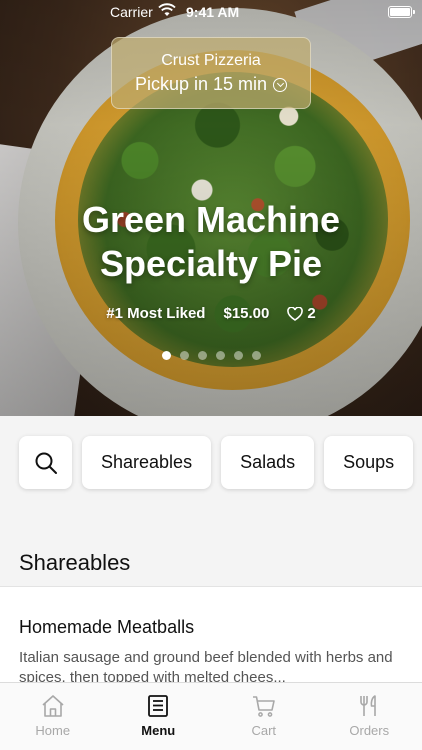 The height and width of the screenshot is (750, 422). Describe the element at coordinates (369, 462) in the screenshot. I see `category-chip-soups: Soups` at that location.